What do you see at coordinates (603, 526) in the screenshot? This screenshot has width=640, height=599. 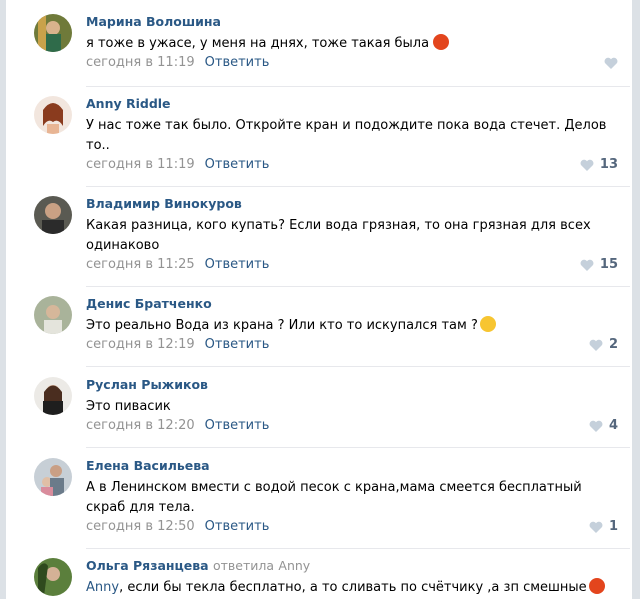 I see `like-button: 1` at bounding box center [603, 526].